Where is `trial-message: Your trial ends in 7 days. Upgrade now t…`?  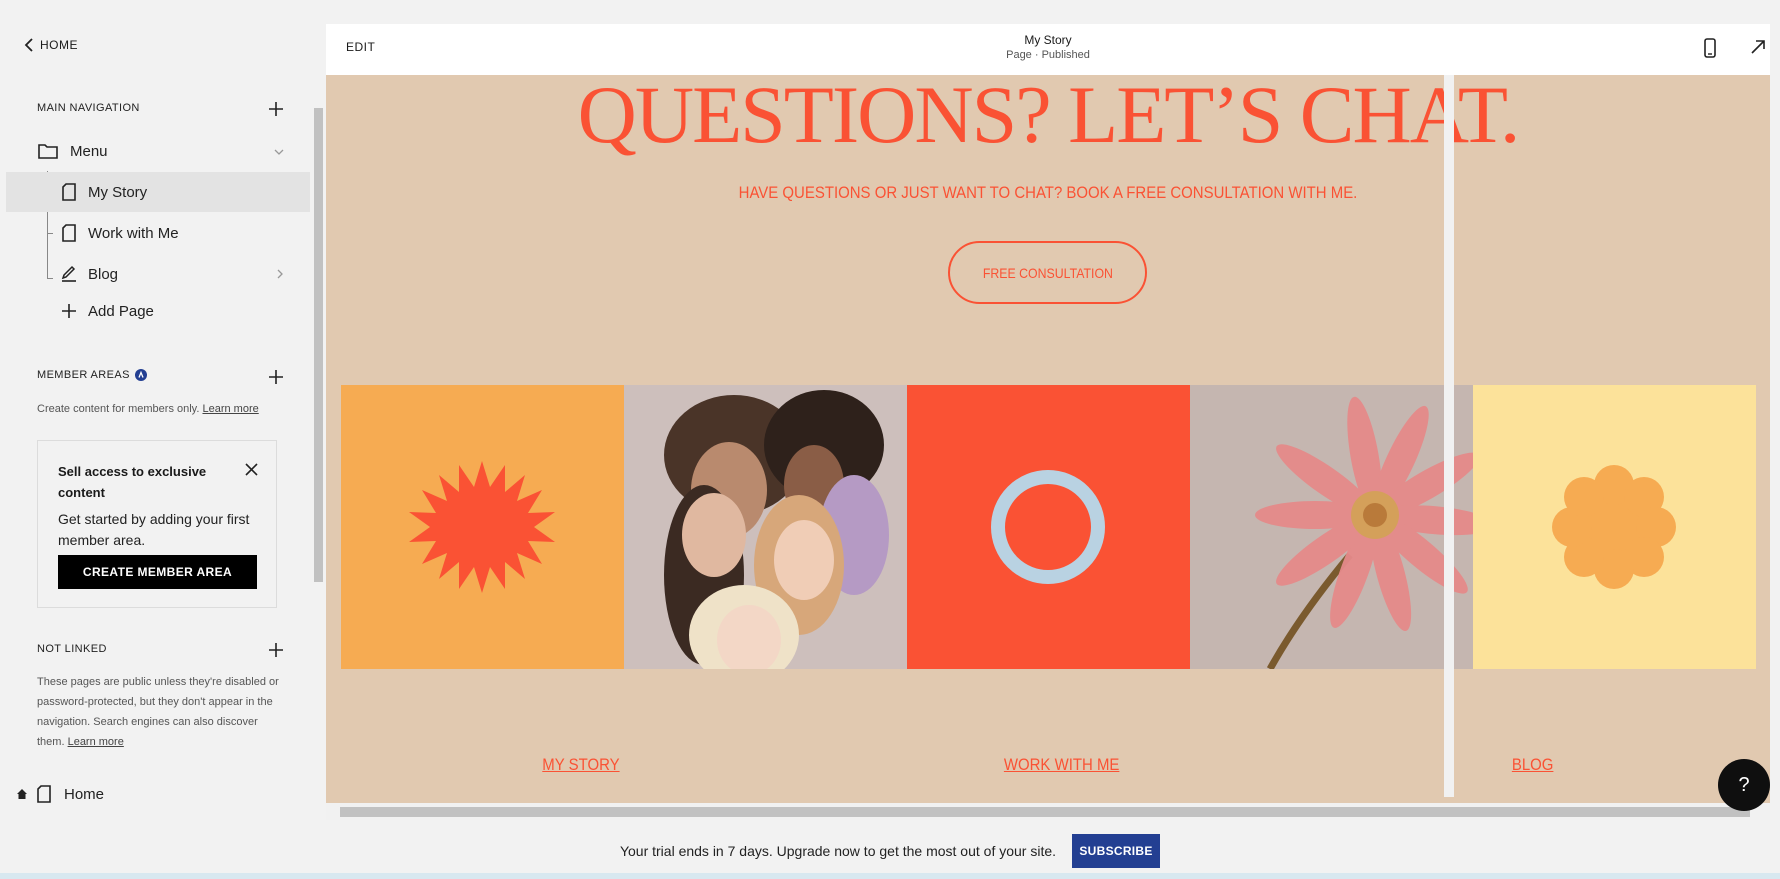 trial-message: Your trial ends in 7 days. Upgrade now t… is located at coordinates (838, 850).